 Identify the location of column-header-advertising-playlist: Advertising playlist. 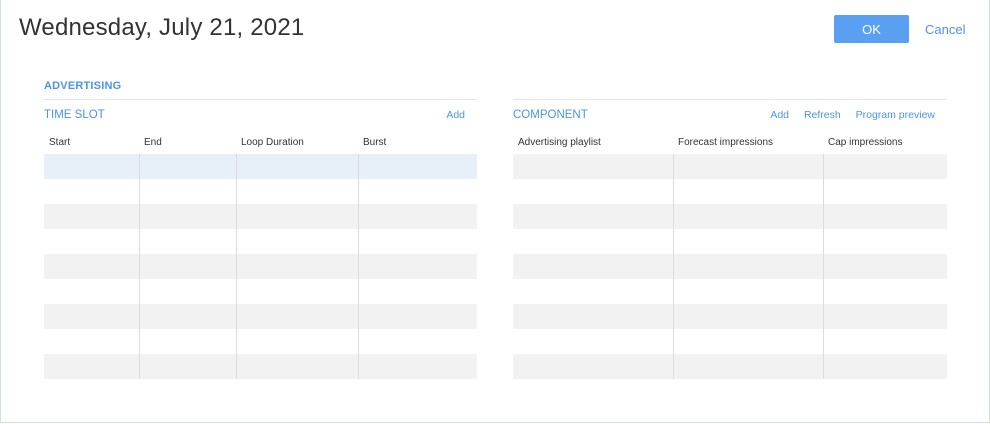
(593, 142).